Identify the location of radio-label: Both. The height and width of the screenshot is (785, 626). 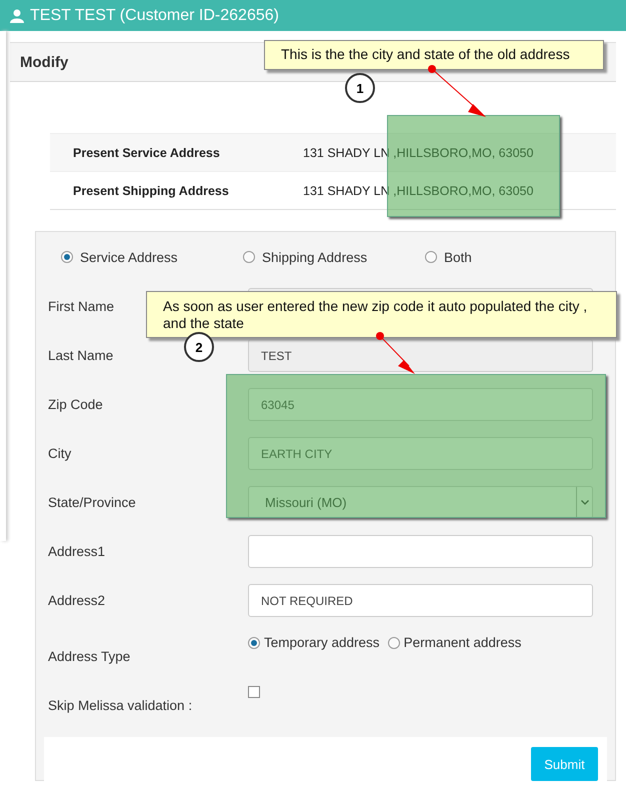
(458, 257).